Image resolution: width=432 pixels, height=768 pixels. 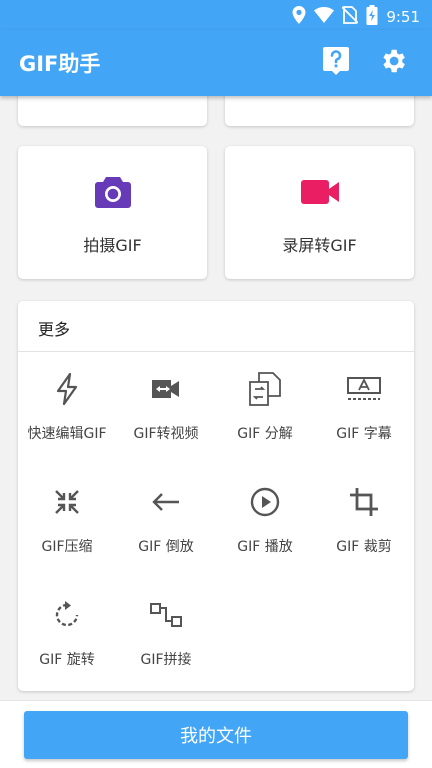 What do you see at coordinates (350, 17) in the screenshot?
I see `no-sim-icon` at bounding box center [350, 17].